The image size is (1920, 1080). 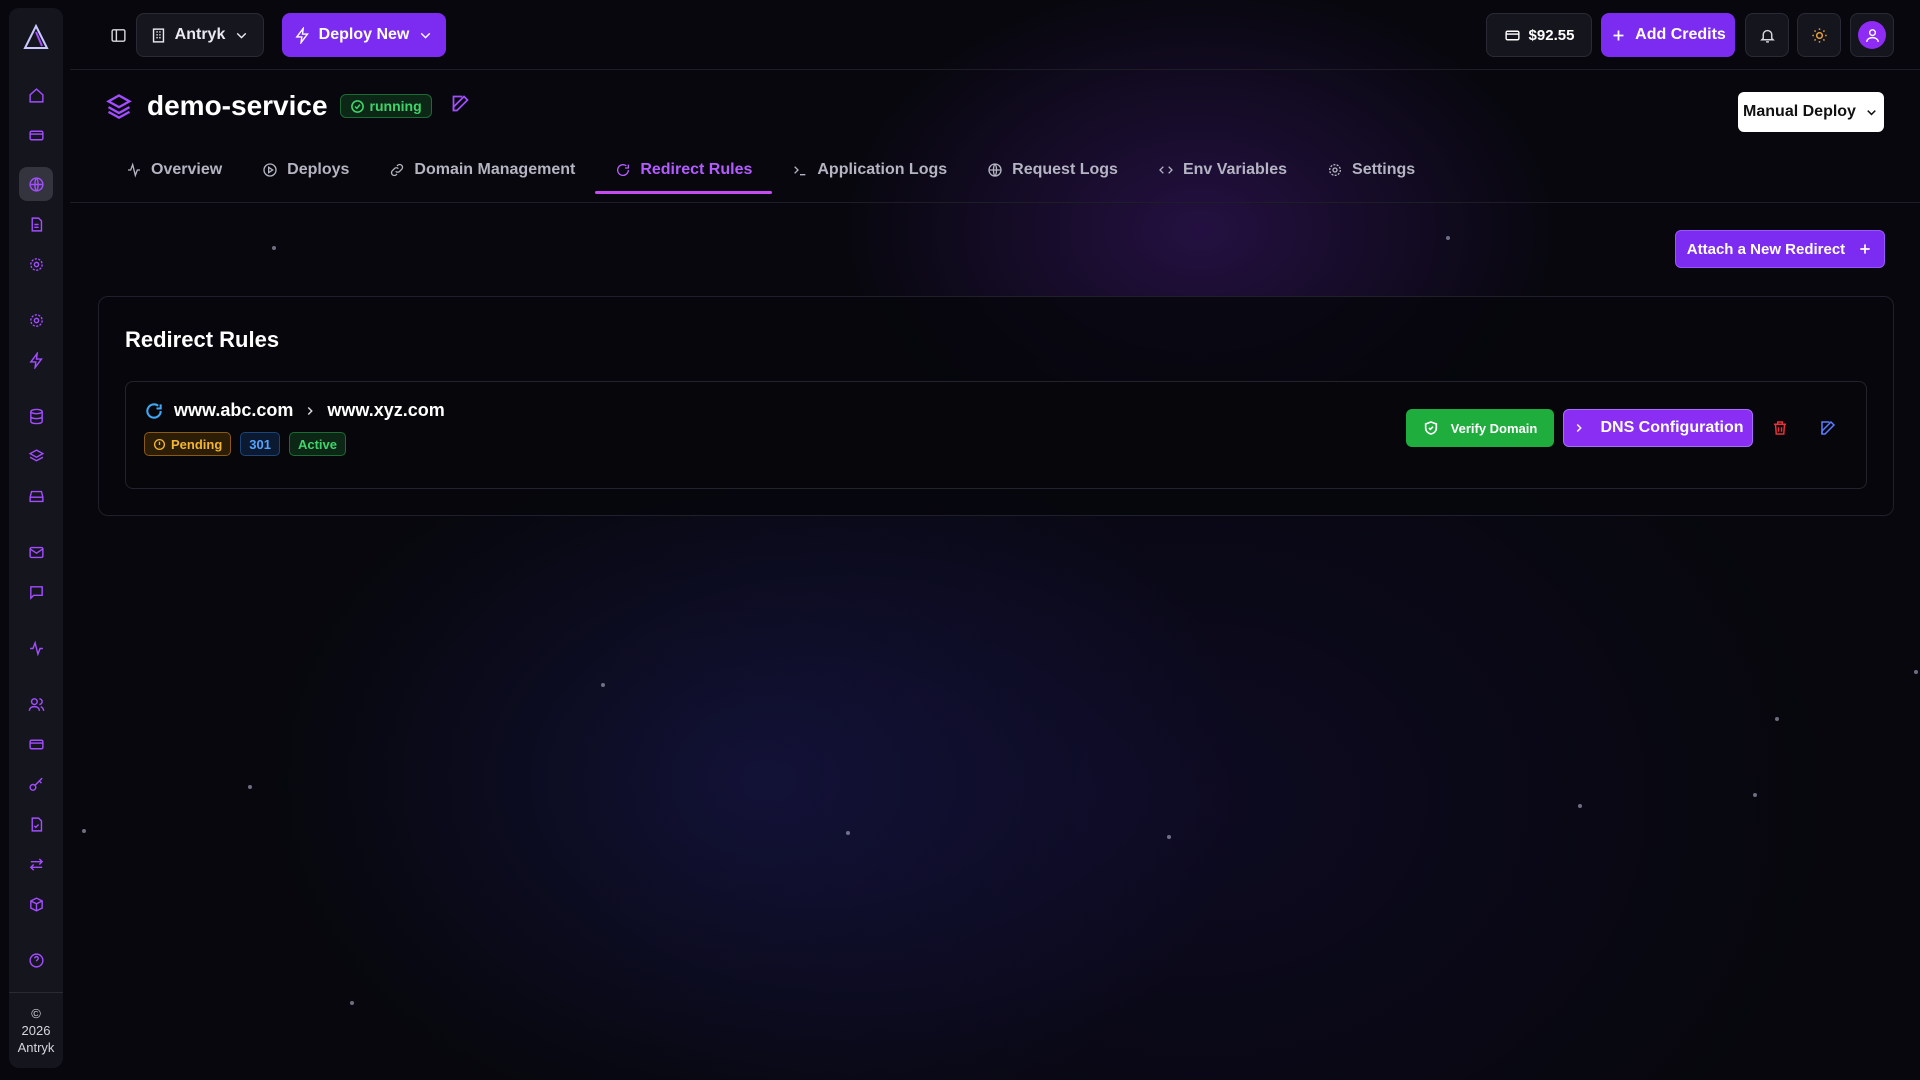 What do you see at coordinates (395, 106) in the screenshot?
I see `status-label: running` at bounding box center [395, 106].